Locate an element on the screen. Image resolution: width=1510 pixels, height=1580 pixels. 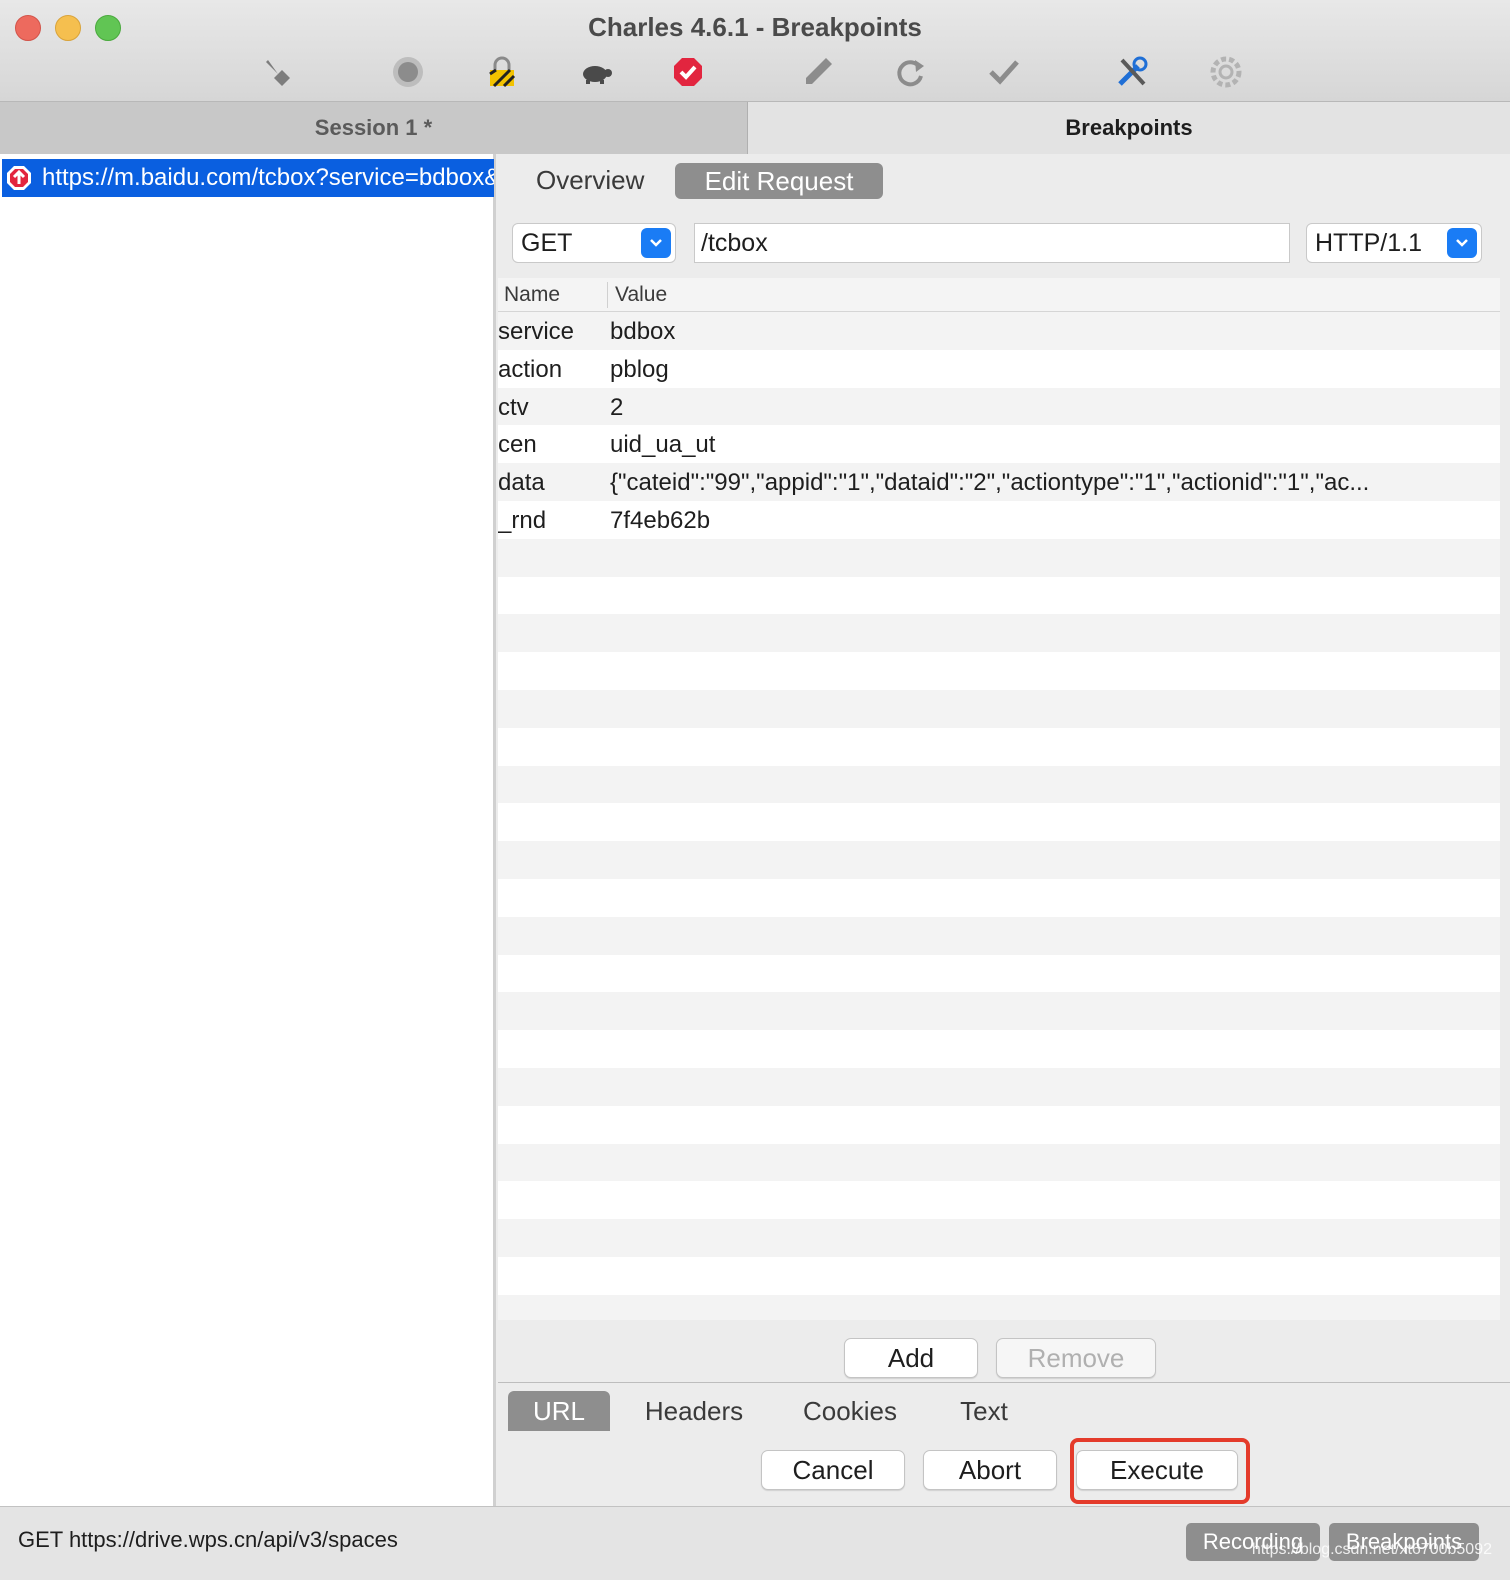
table-header: Name Value is located at coordinates (999, 295).